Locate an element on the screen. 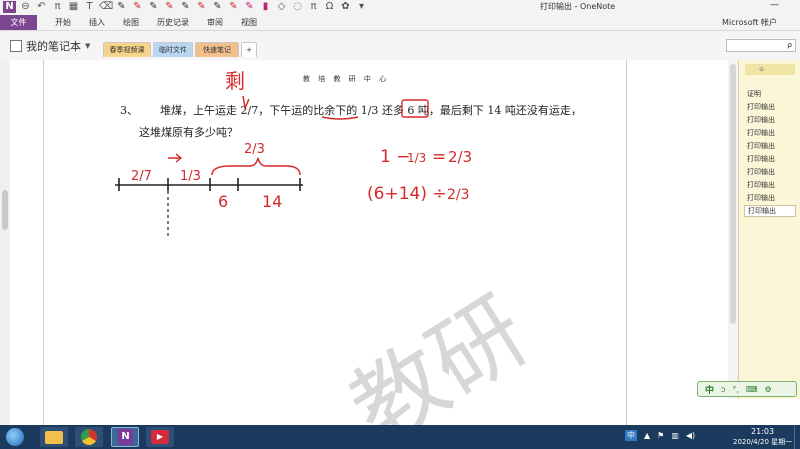  taskbar-explorer is located at coordinates (54, 437).